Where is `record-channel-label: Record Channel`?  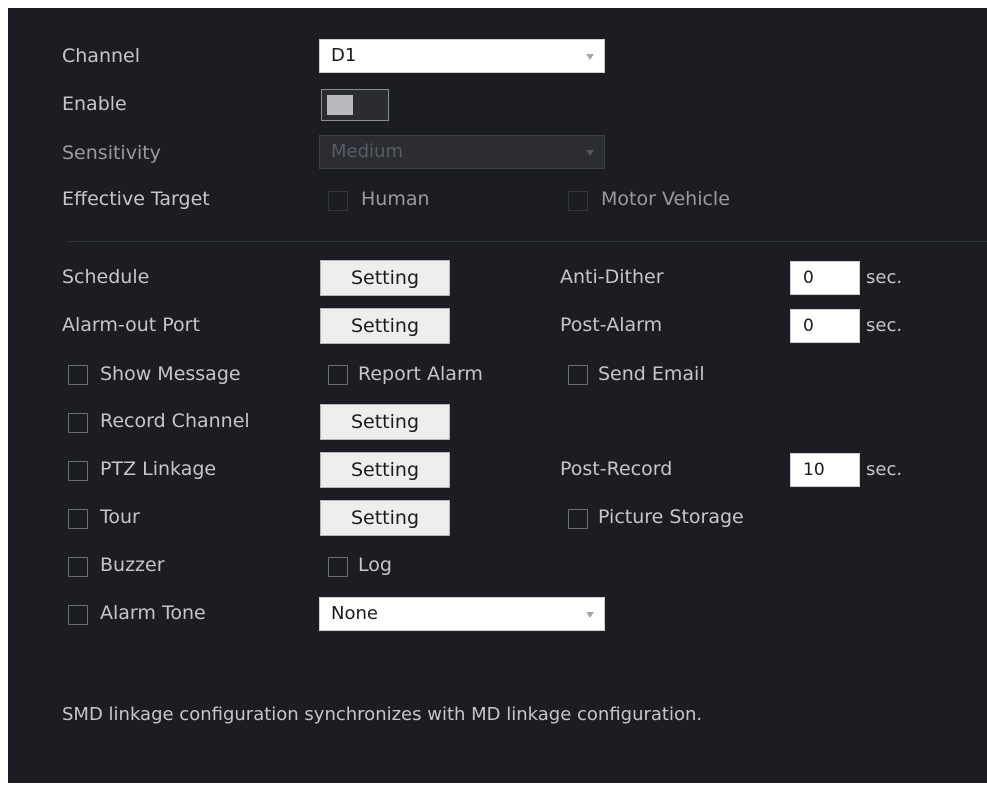
record-channel-label: Record Channel is located at coordinates (175, 421).